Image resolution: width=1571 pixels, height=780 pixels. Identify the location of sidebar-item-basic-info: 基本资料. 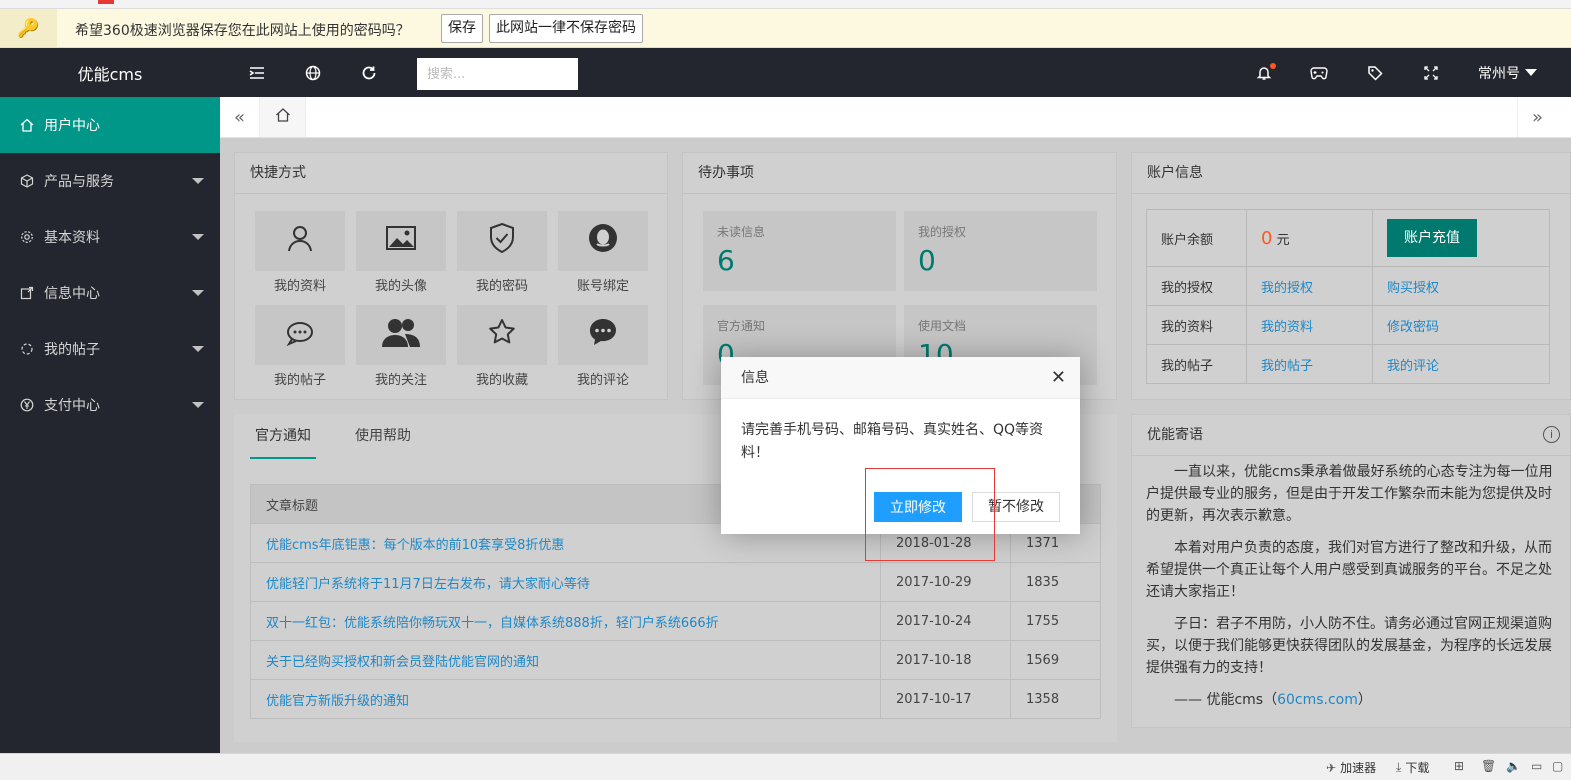
(110, 237).